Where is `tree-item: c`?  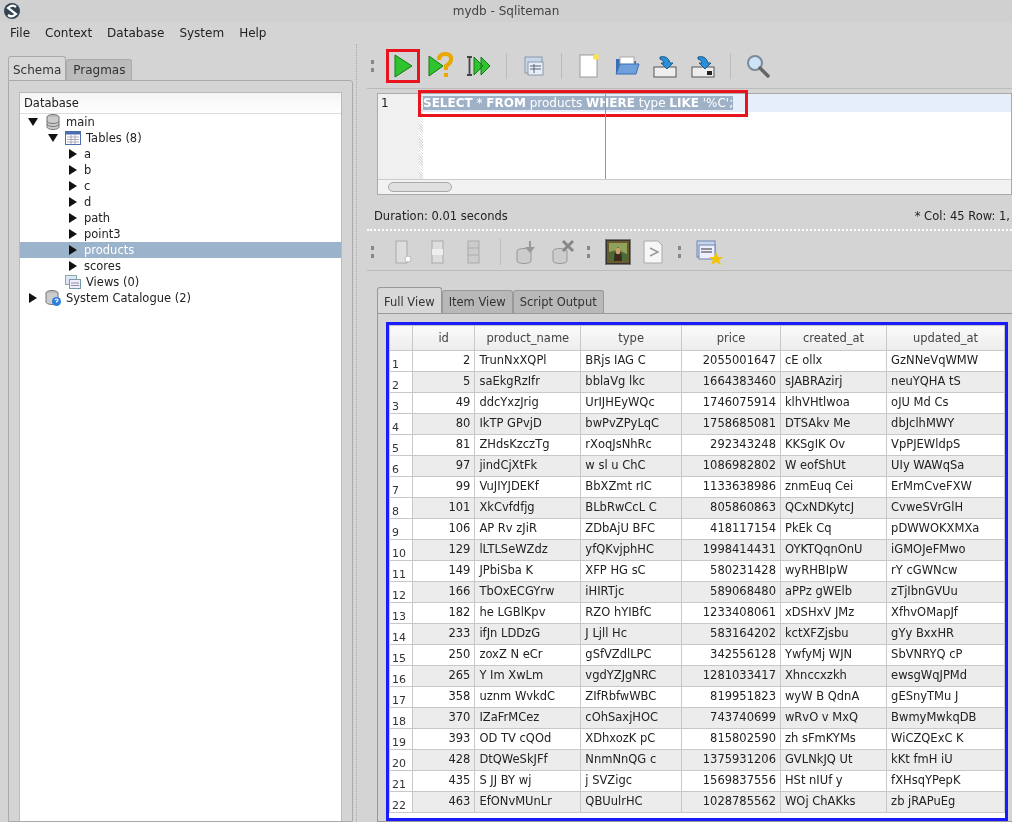 tree-item: c is located at coordinates (180, 186).